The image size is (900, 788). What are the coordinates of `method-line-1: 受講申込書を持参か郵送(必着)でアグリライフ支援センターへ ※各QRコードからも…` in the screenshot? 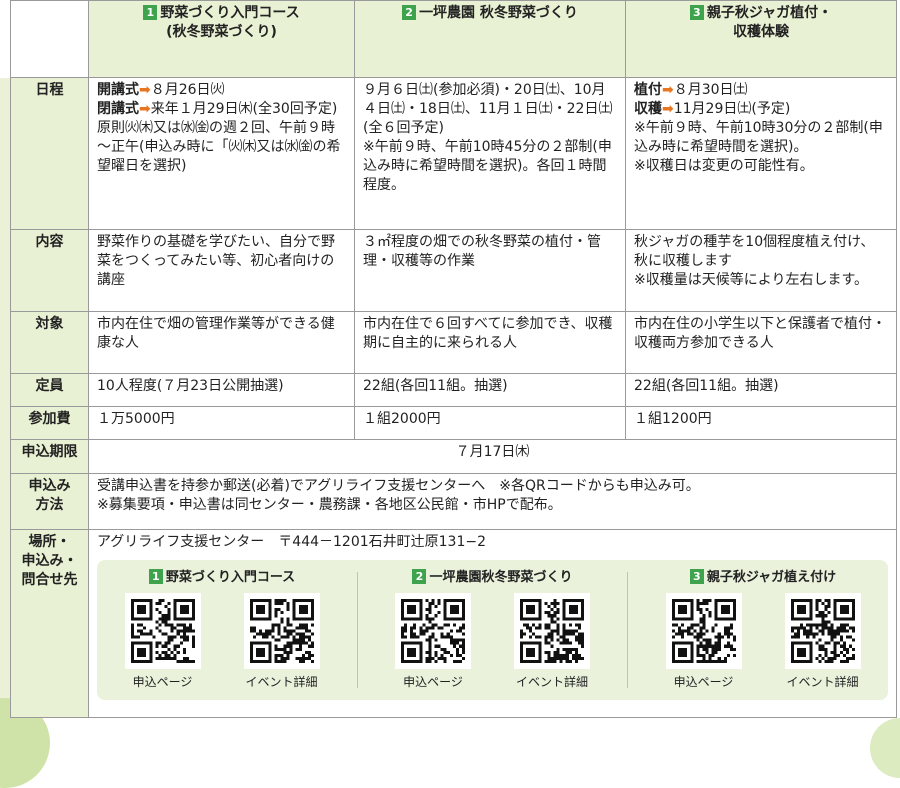 It's located at (398, 486).